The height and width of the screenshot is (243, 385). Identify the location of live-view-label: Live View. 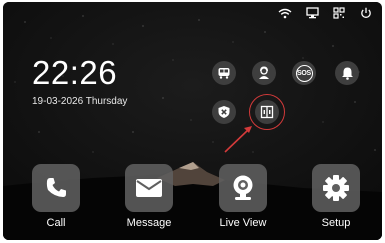
(243, 223).